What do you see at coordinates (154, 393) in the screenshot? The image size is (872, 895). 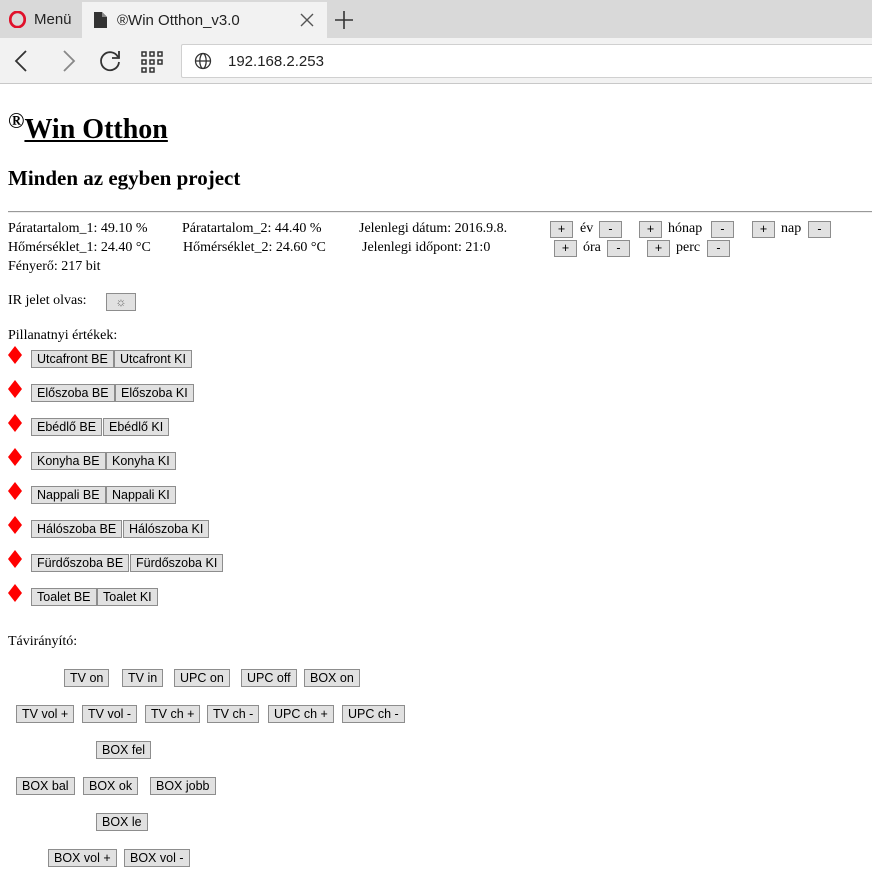 I see `room-off-button: Előszoba KI` at bounding box center [154, 393].